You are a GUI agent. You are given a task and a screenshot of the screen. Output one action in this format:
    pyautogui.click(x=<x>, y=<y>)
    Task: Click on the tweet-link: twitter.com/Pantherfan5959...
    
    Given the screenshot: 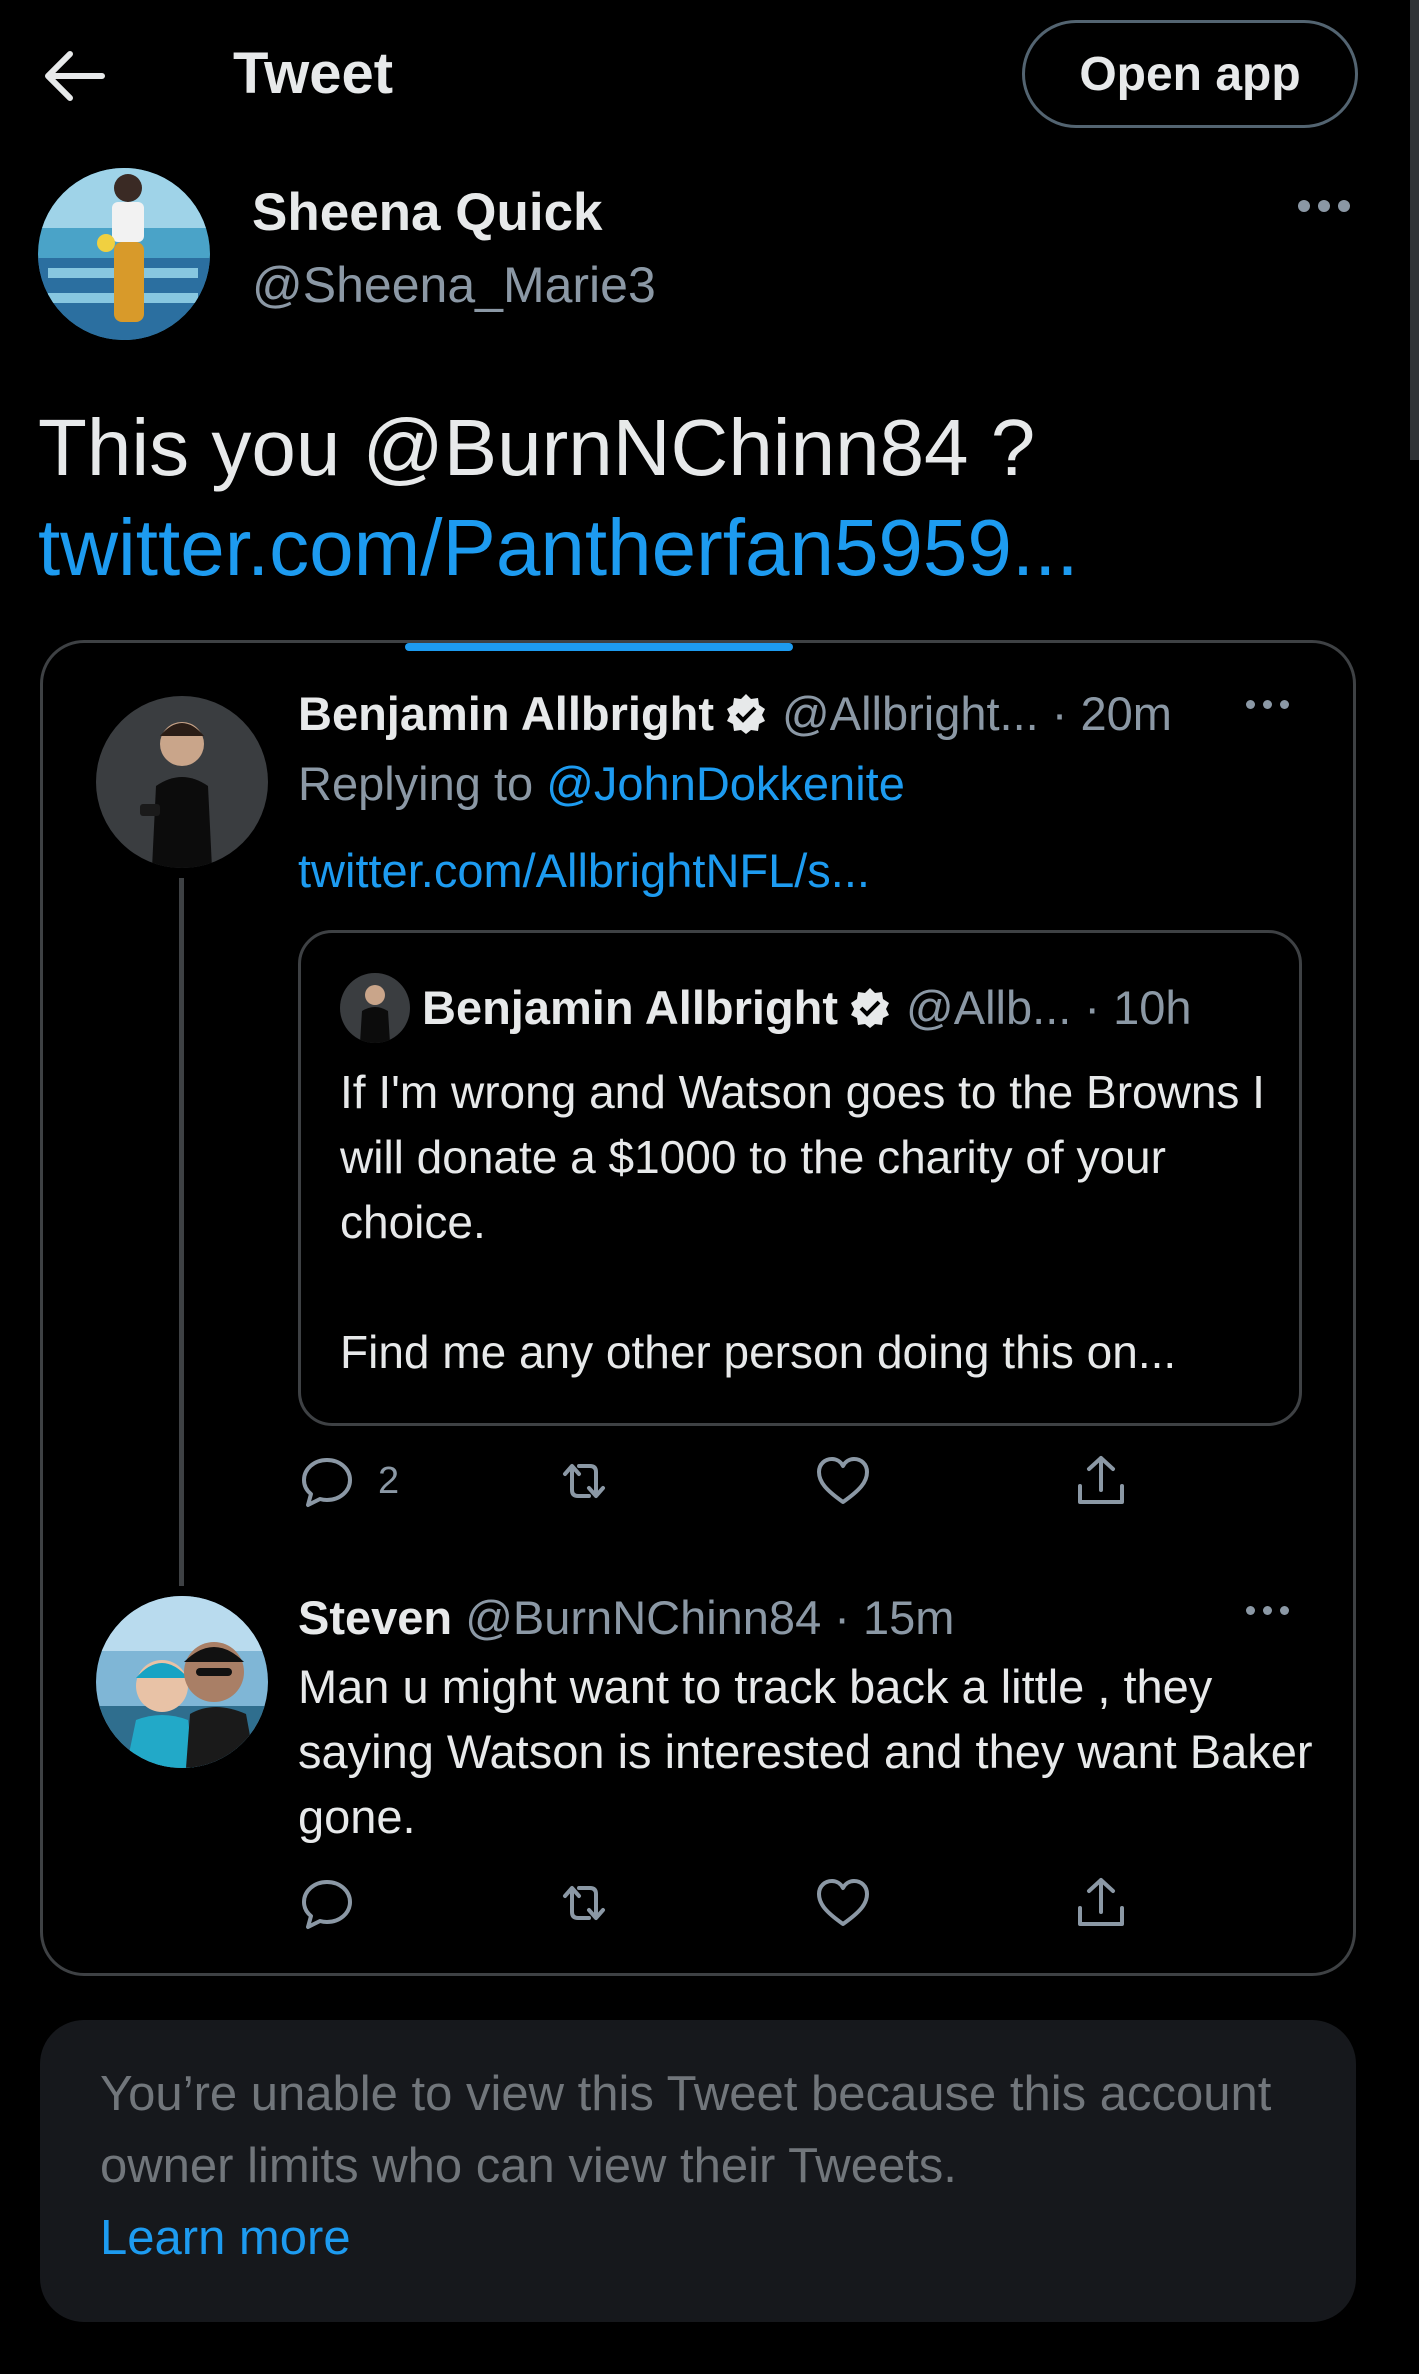 What is the action you would take?
    pyautogui.click(x=703, y=548)
    